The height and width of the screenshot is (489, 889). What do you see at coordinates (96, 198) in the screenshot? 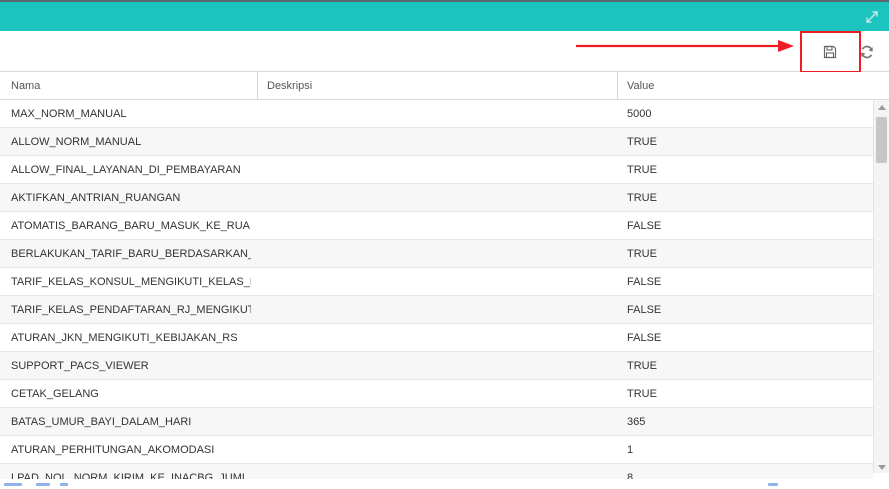
I see `cell-nama: AKTIFKAN_ANTRIAN_RUANGAN` at bounding box center [96, 198].